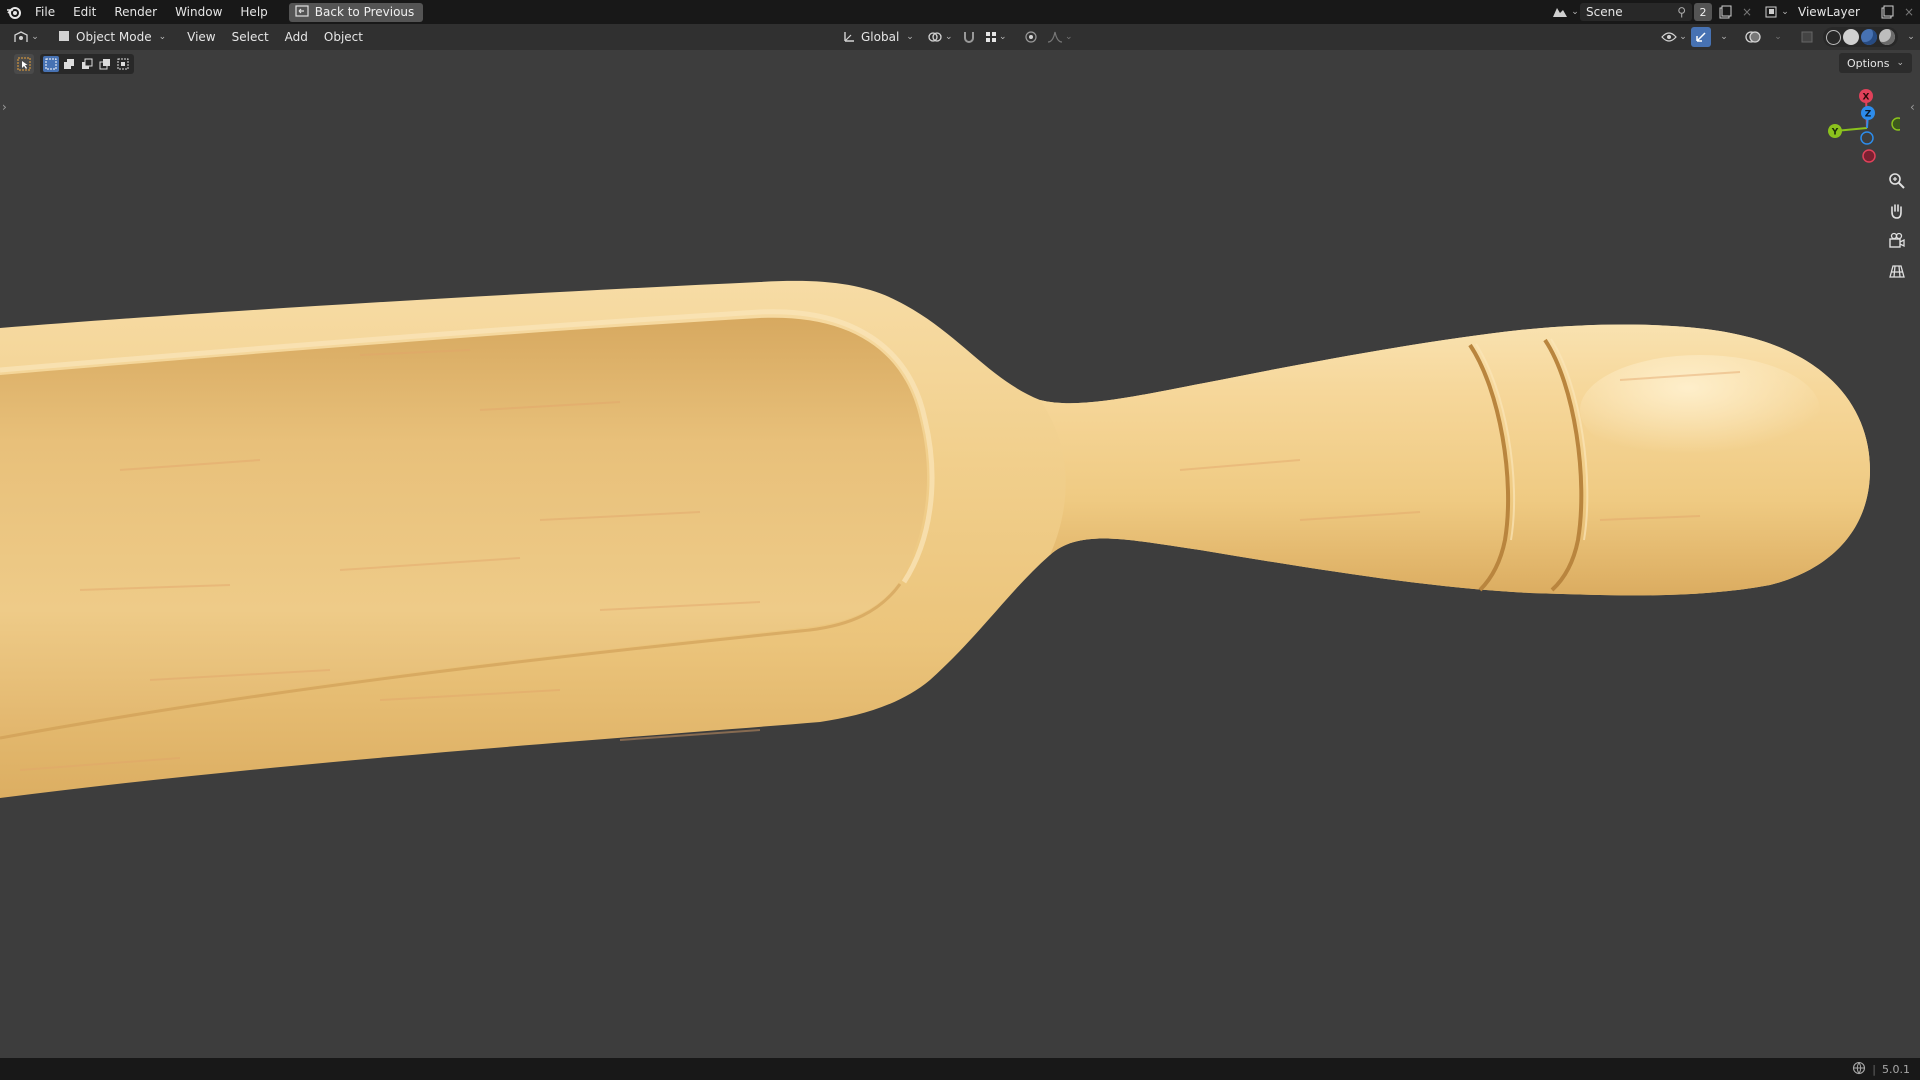  Describe the element at coordinates (250, 37) in the screenshot. I see `menu-select: Select` at that location.